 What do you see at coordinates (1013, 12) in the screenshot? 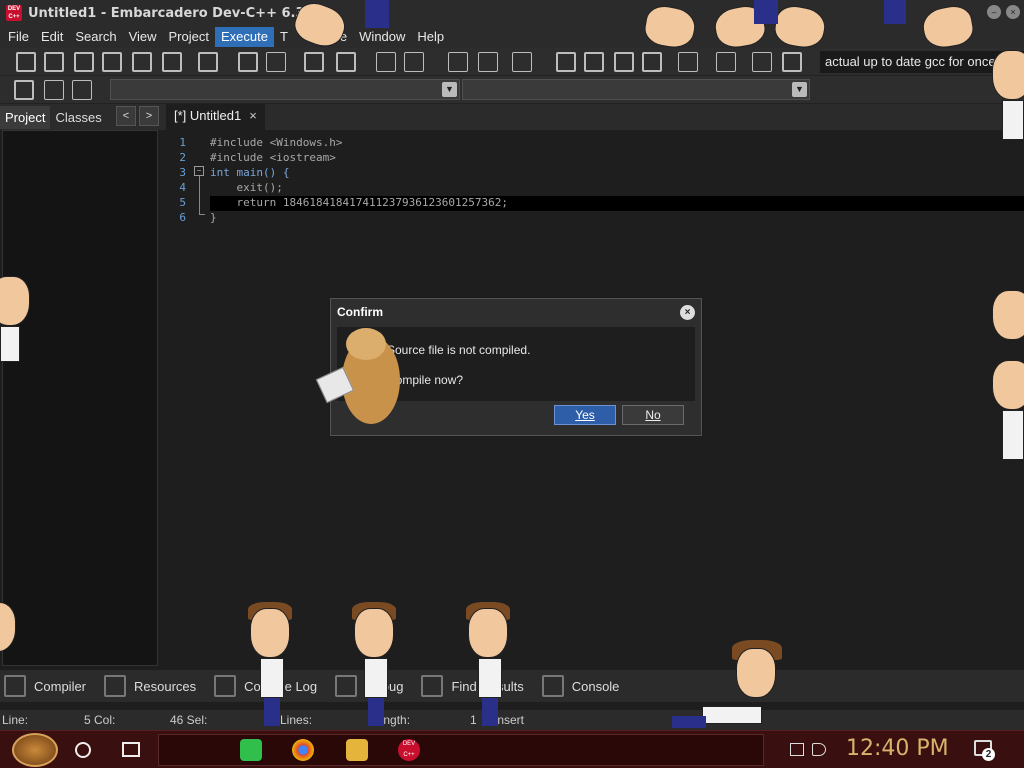
I see `close-window-icon: ×` at bounding box center [1013, 12].